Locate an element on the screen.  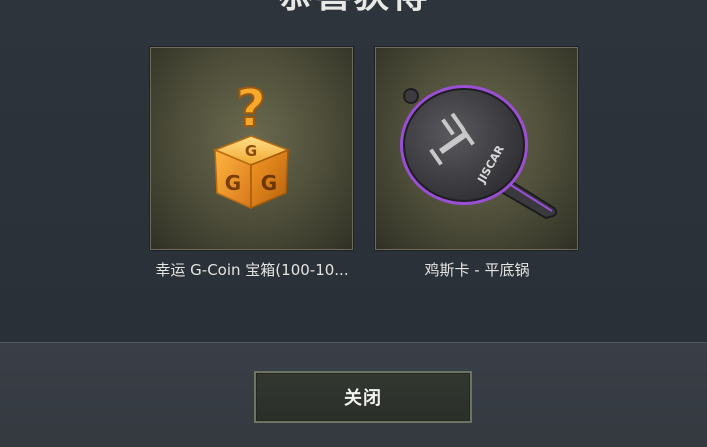
close-button: 关闭 is located at coordinates (363, 397).